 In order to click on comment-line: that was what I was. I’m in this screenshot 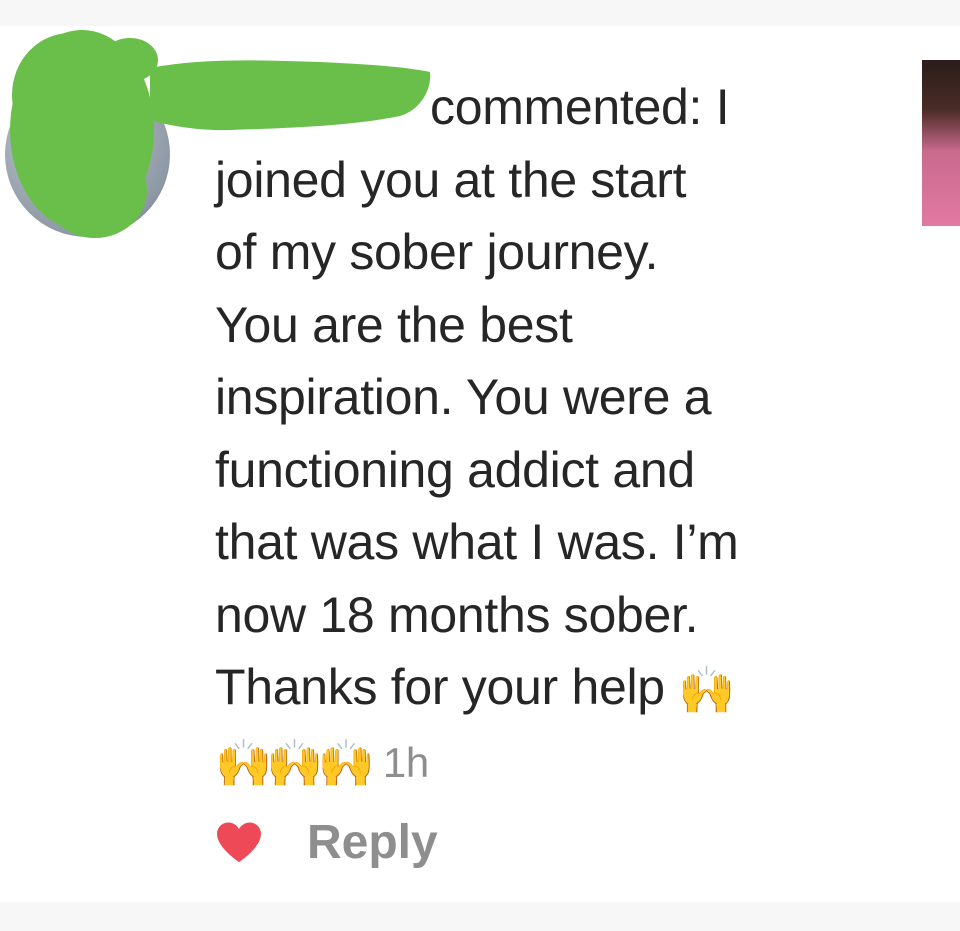, I will do `click(477, 542)`.